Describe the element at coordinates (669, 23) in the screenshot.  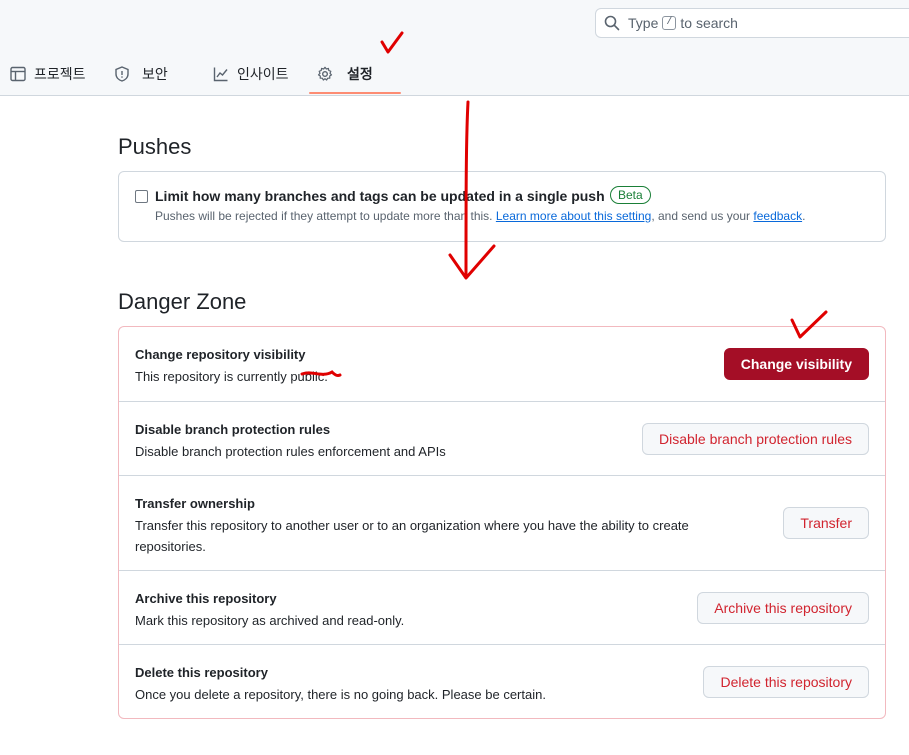
I see `search-shortcut-key: /` at that location.